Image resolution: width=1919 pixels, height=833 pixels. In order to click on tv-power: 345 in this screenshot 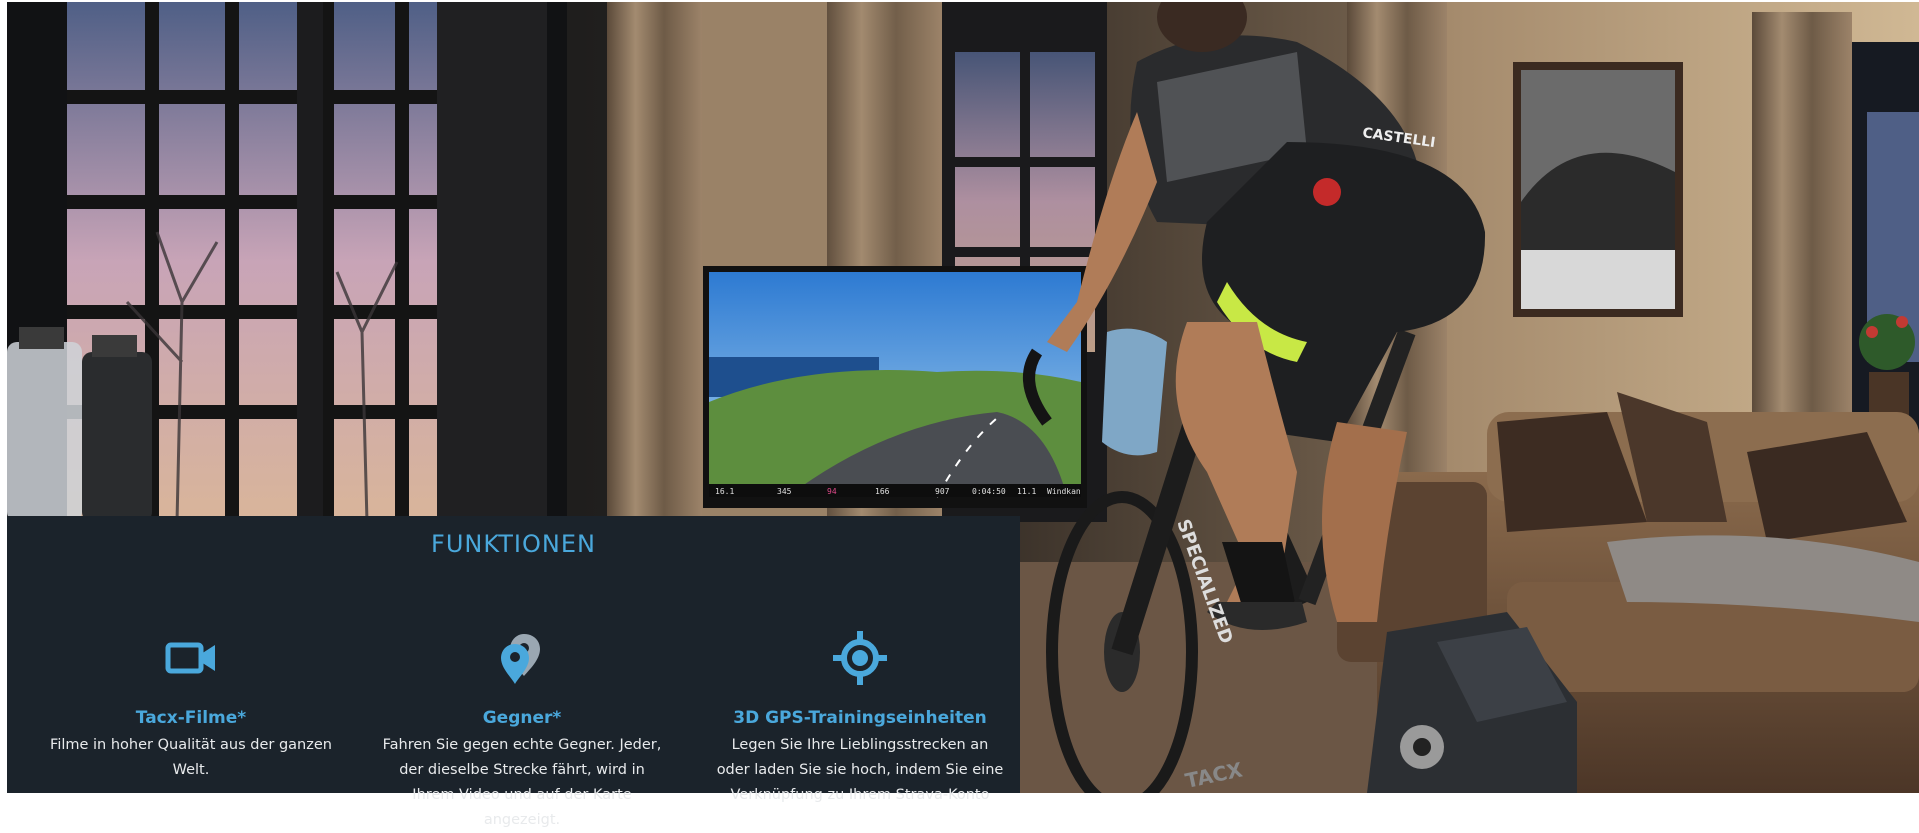, I will do `click(784, 491)`.